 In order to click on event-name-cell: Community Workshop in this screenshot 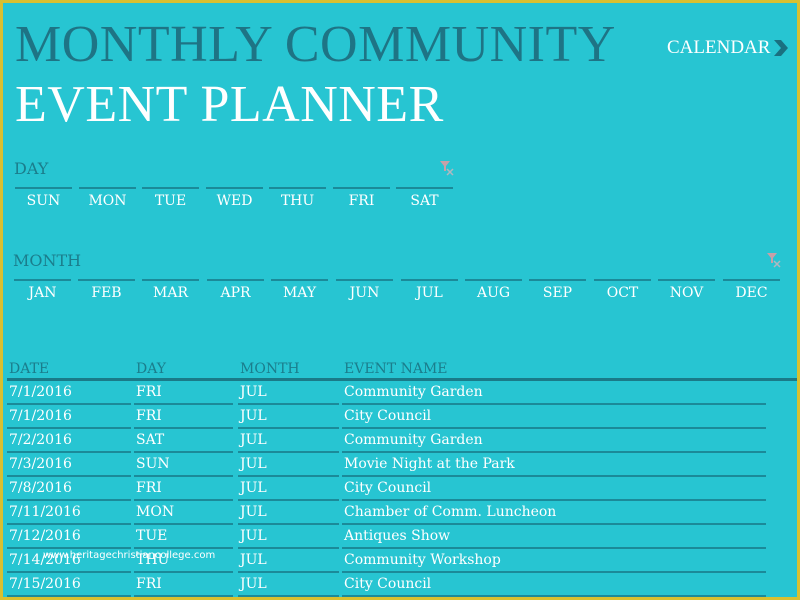, I will do `click(554, 561)`.